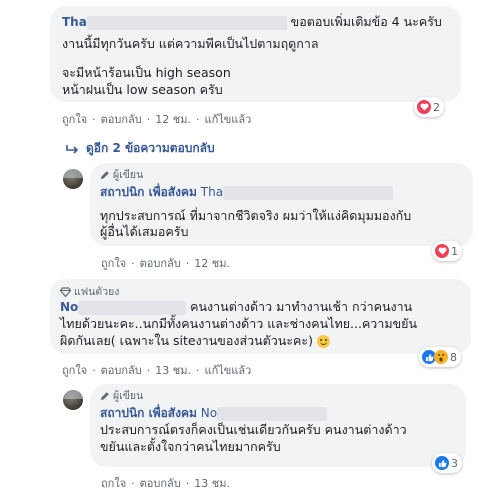 The width and height of the screenshot is (499, 488). Describe the element at coordinates (442, 463) in the screenshot. I see `like-reaction-icon` at that location.